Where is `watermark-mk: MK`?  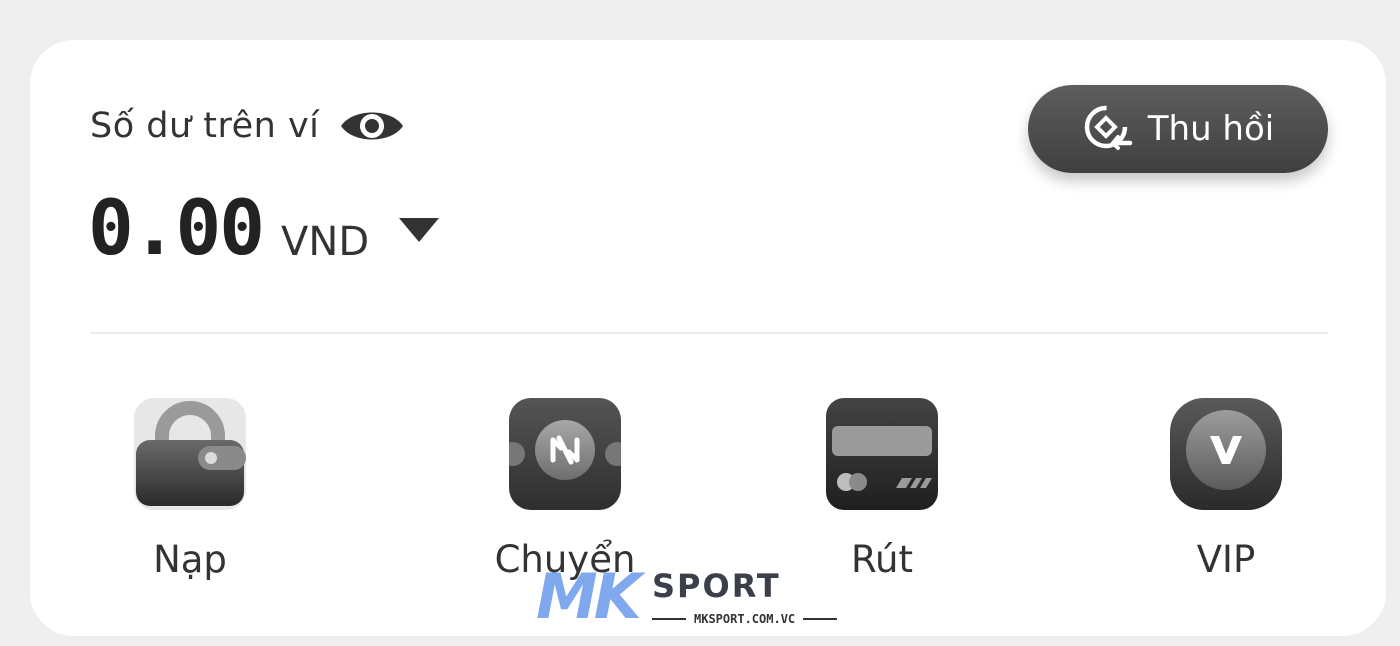
watermark-mk: MK is located at coordinates (589, 596).